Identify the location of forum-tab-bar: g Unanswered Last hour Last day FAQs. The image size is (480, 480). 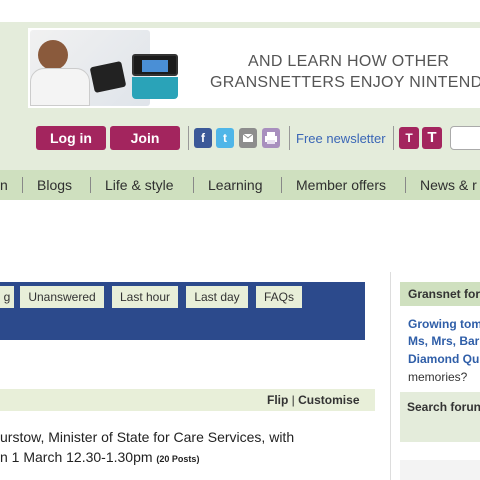
(182, 311).